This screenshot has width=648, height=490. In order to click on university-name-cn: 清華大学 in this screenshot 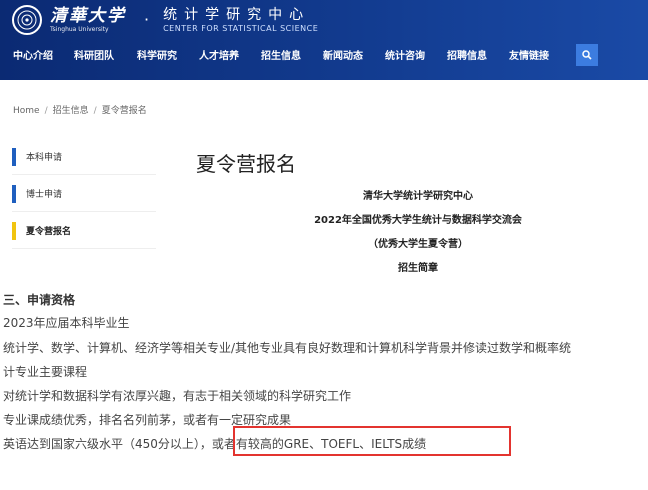, I will do `click(88, 15)`.